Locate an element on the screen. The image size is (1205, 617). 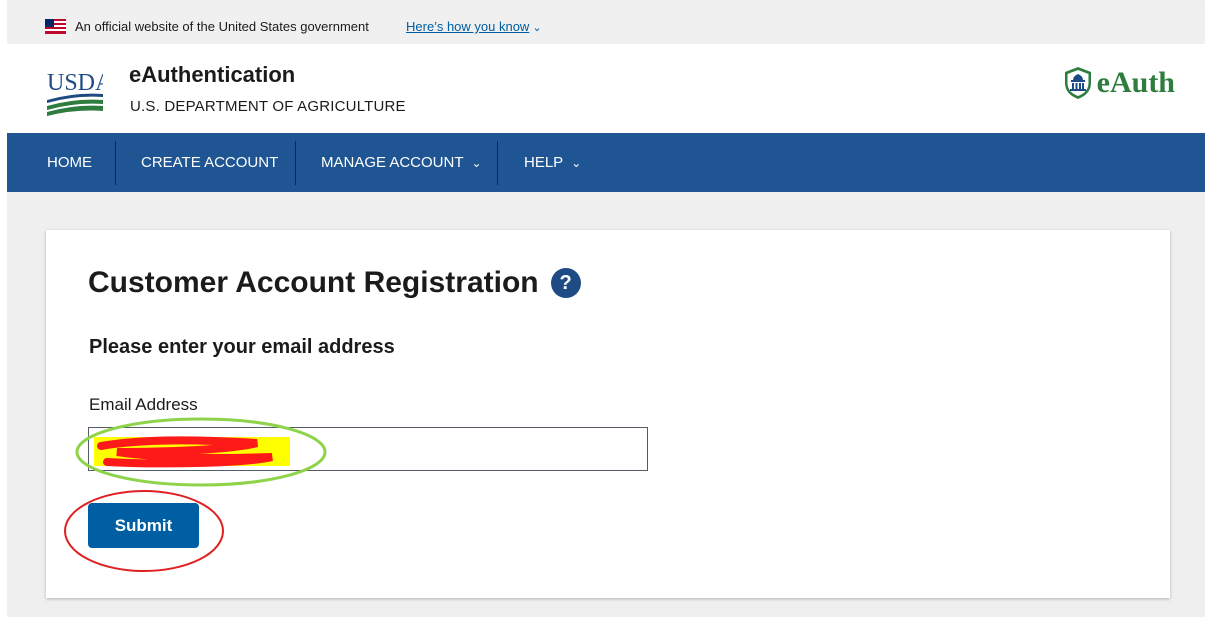
capitol-shield-icon is located at coordinates (1077, 83).